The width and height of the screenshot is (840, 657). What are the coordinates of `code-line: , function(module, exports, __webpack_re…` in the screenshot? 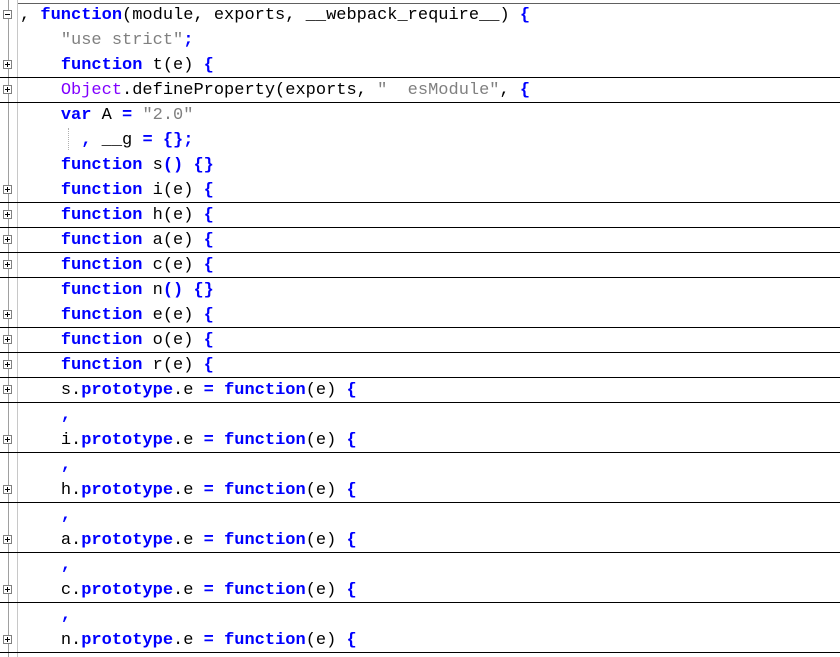 It's located at (420, 15).